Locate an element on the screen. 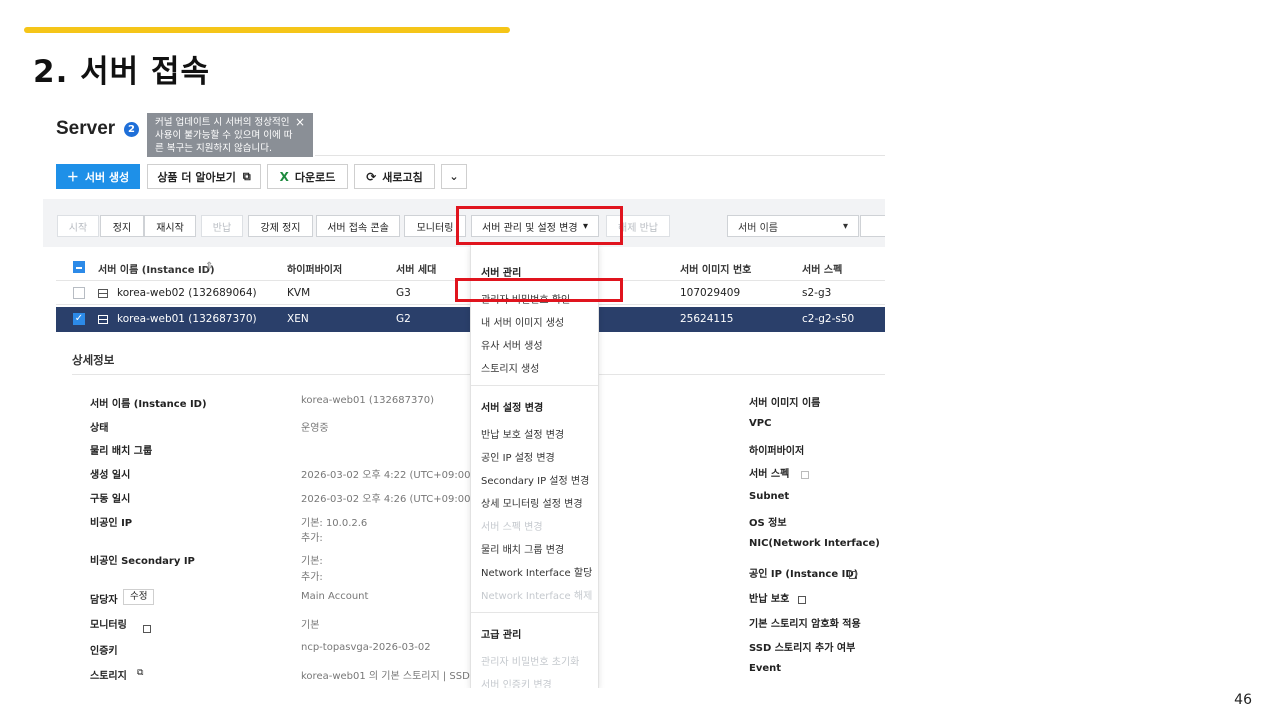 This screenshot has width=1280, height=720. refresh-button: ⟳ 새로고침 is located at coordinates (394, 176).